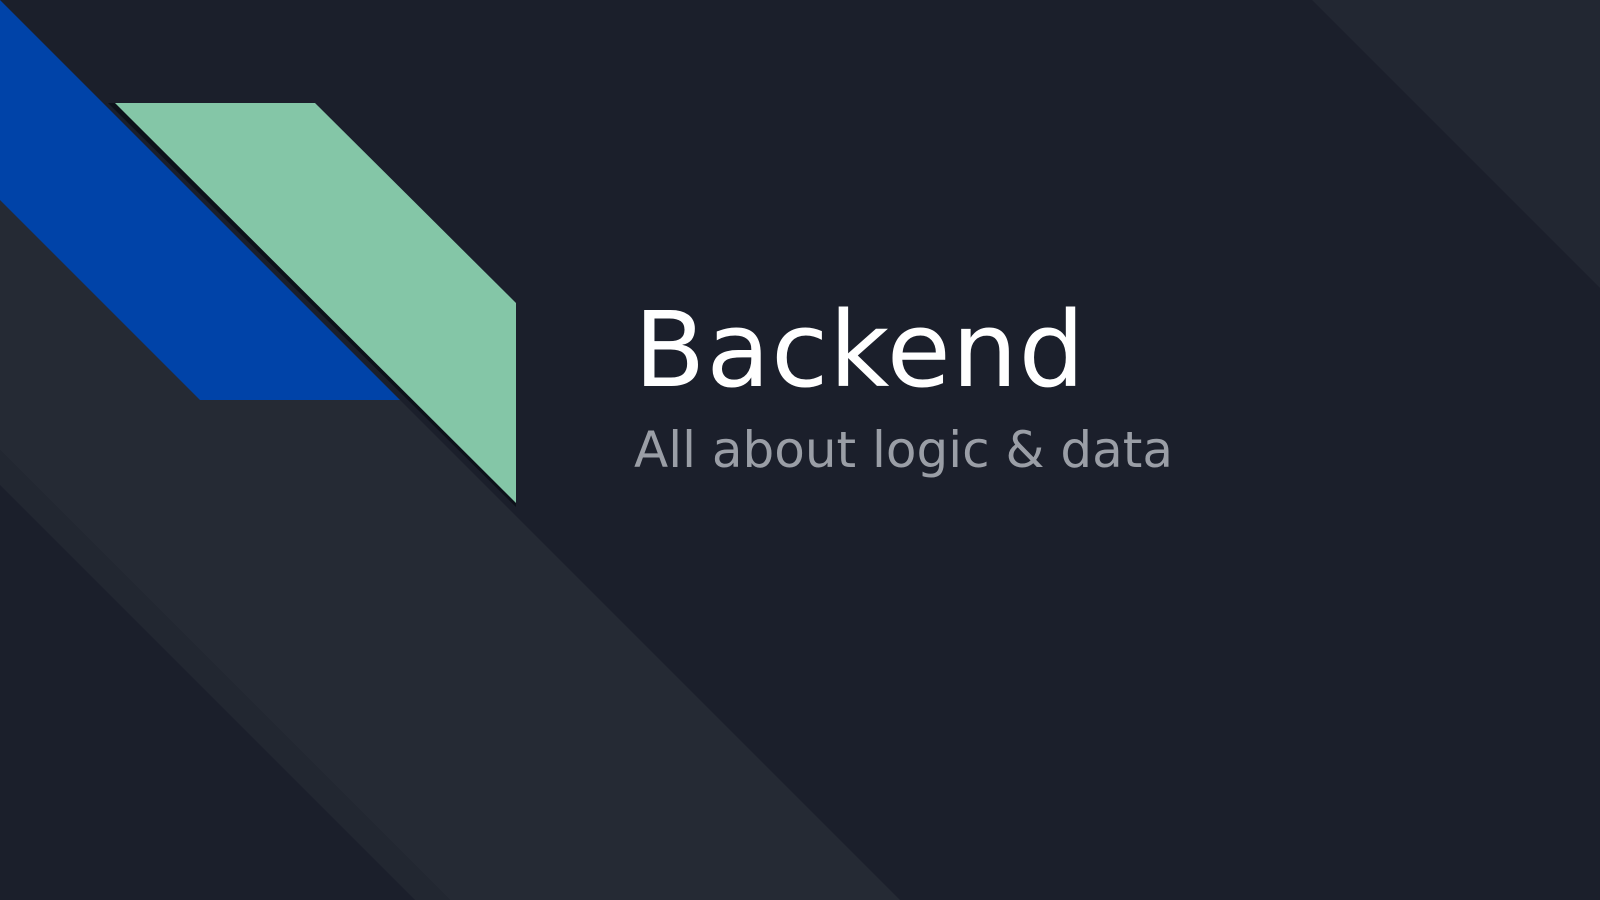 This screenshot has width=1600, height=900. I want to click on slide-title: Backend, so click(860, 350).